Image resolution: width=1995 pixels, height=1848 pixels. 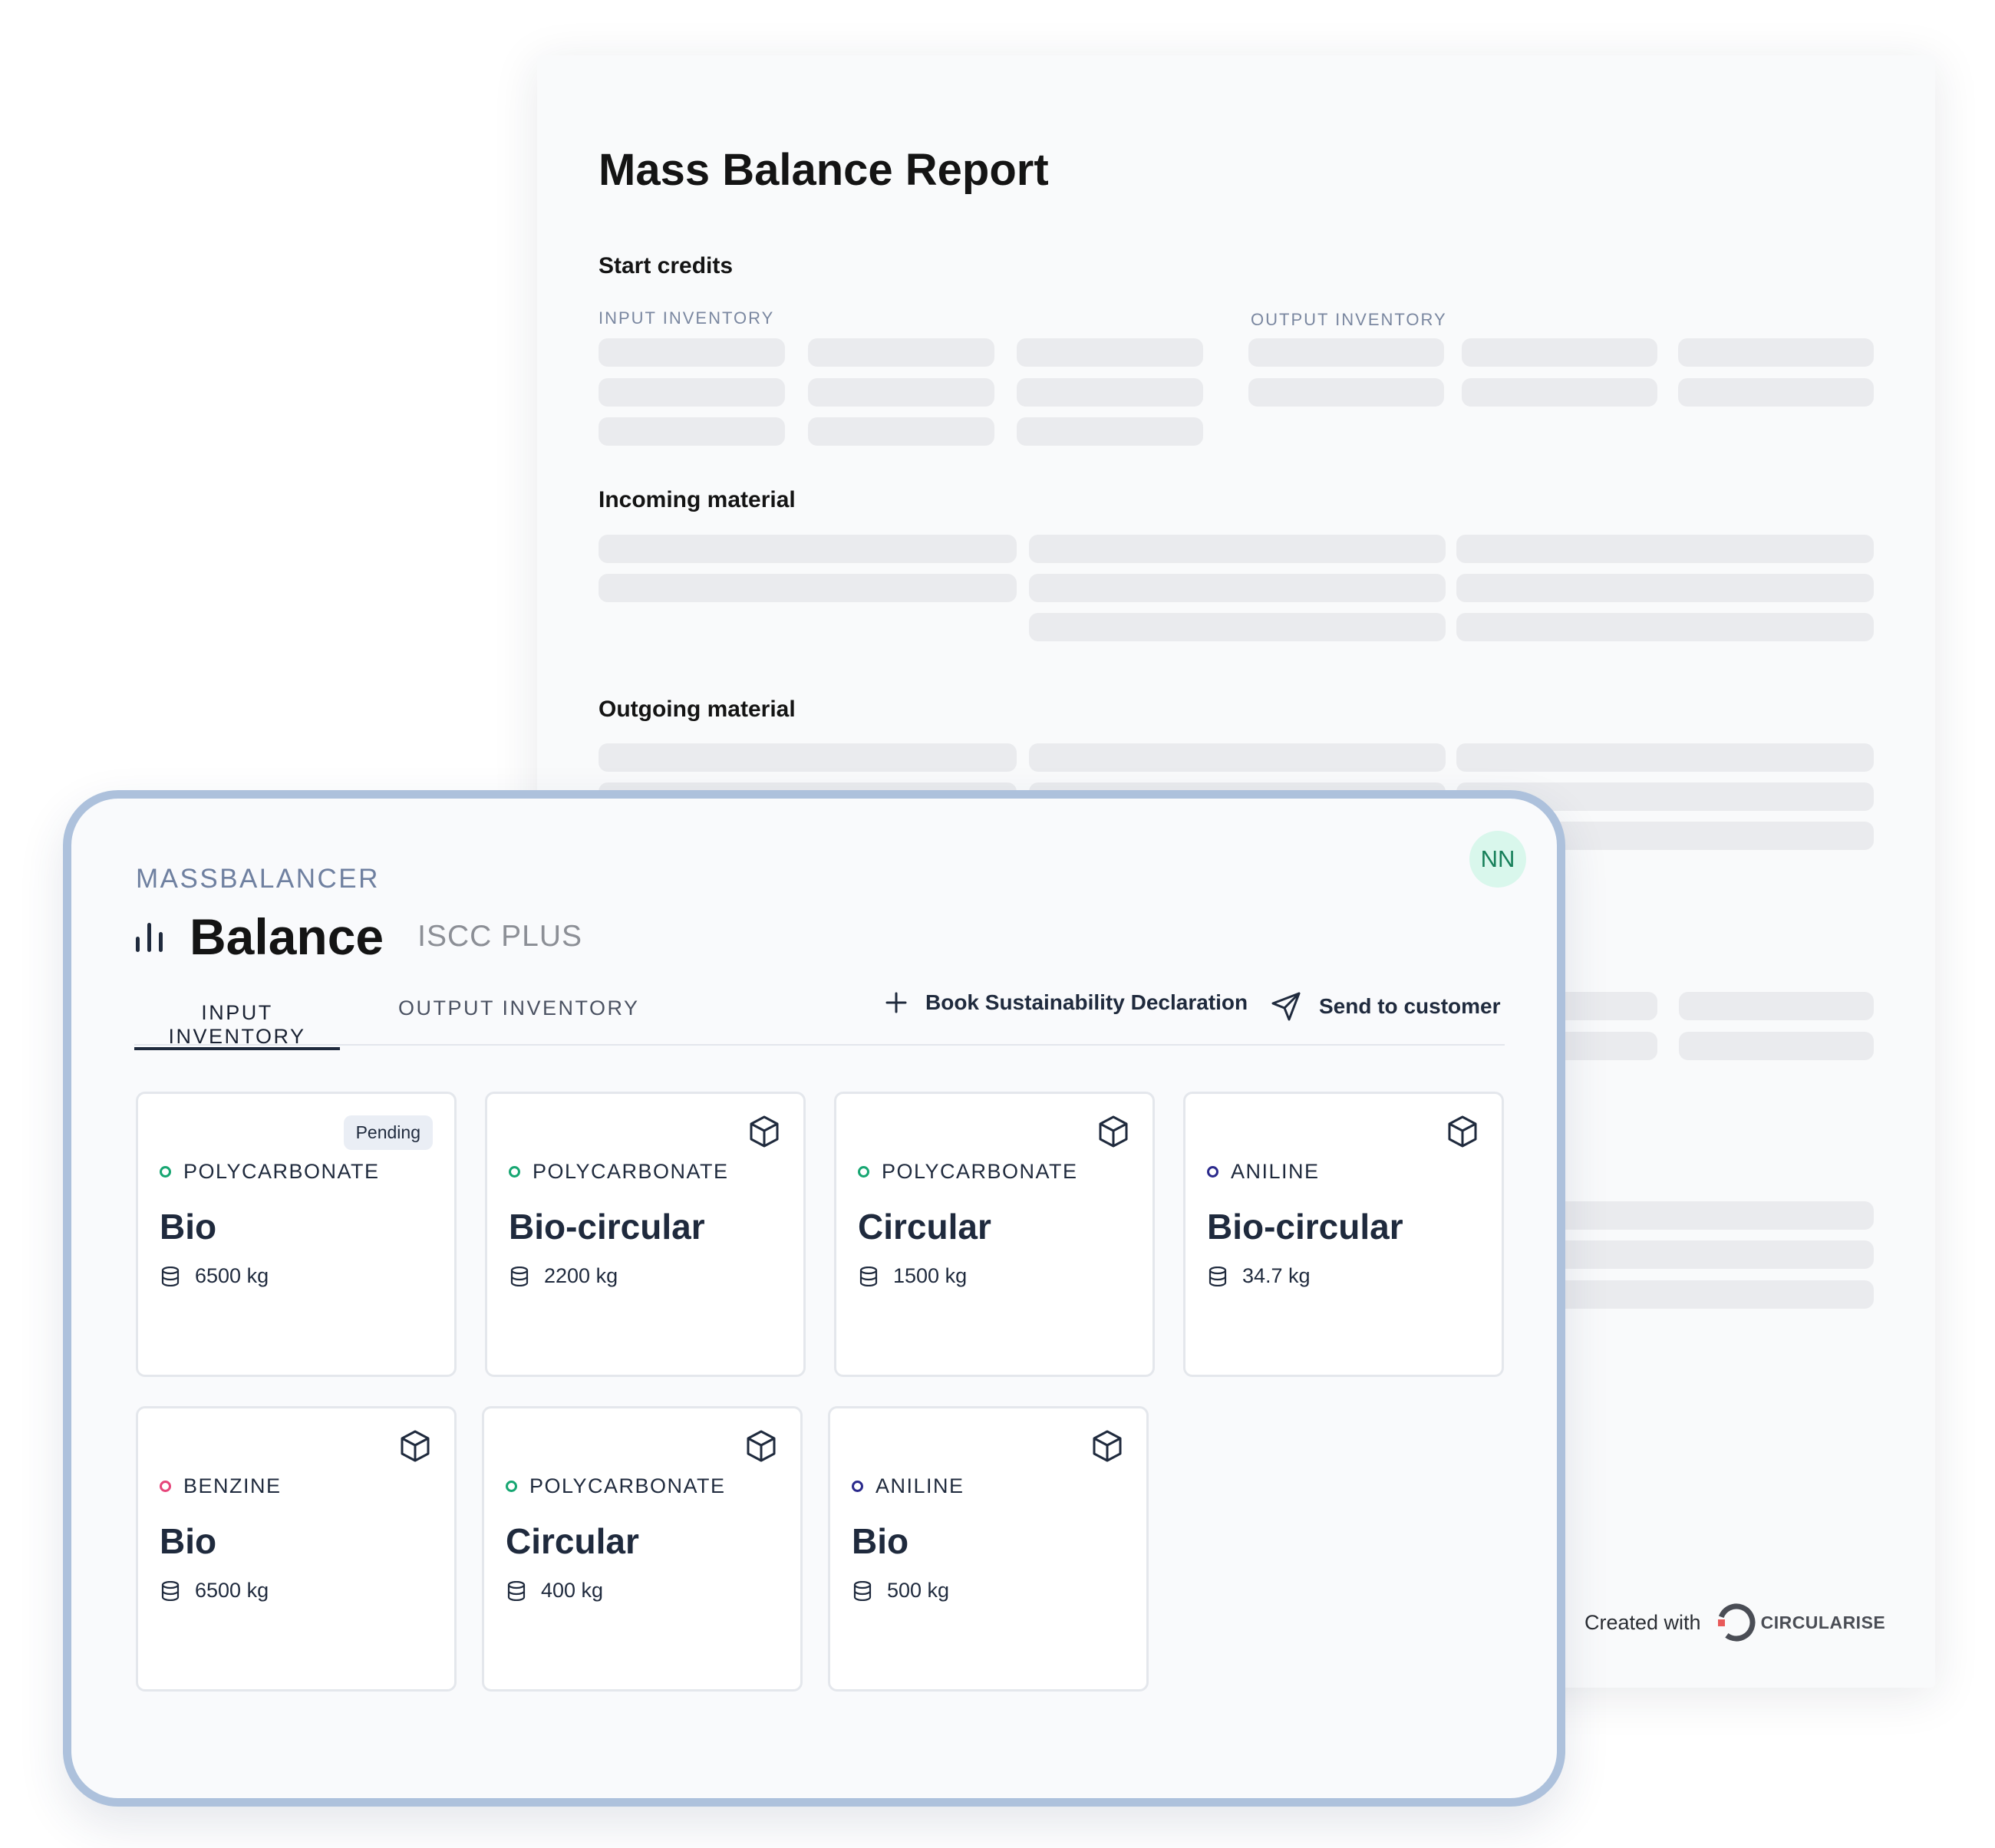 What do you see at coordinates (666, 265) in the screenshot?
I see `section-start-credits: Start credits` at bounding box center [666, 265].